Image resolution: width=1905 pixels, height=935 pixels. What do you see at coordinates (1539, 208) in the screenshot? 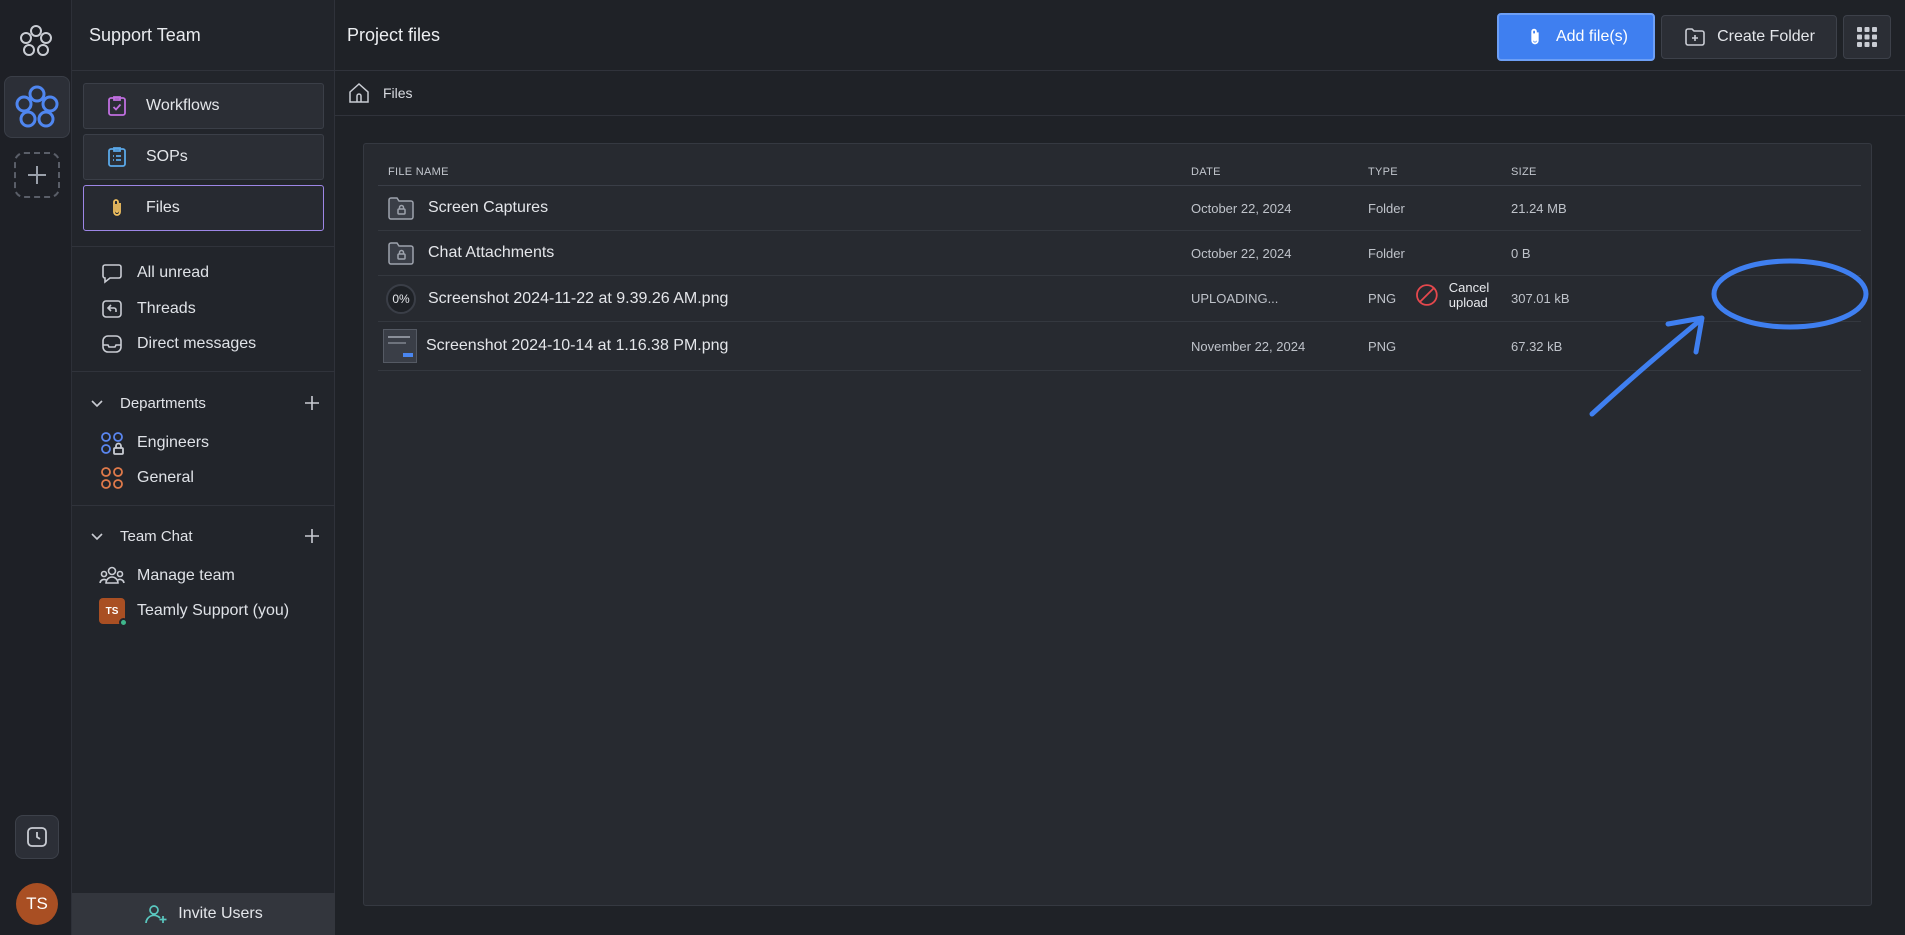
I see `file-size: 21.24 MB` at bounding box center [1539, 208].